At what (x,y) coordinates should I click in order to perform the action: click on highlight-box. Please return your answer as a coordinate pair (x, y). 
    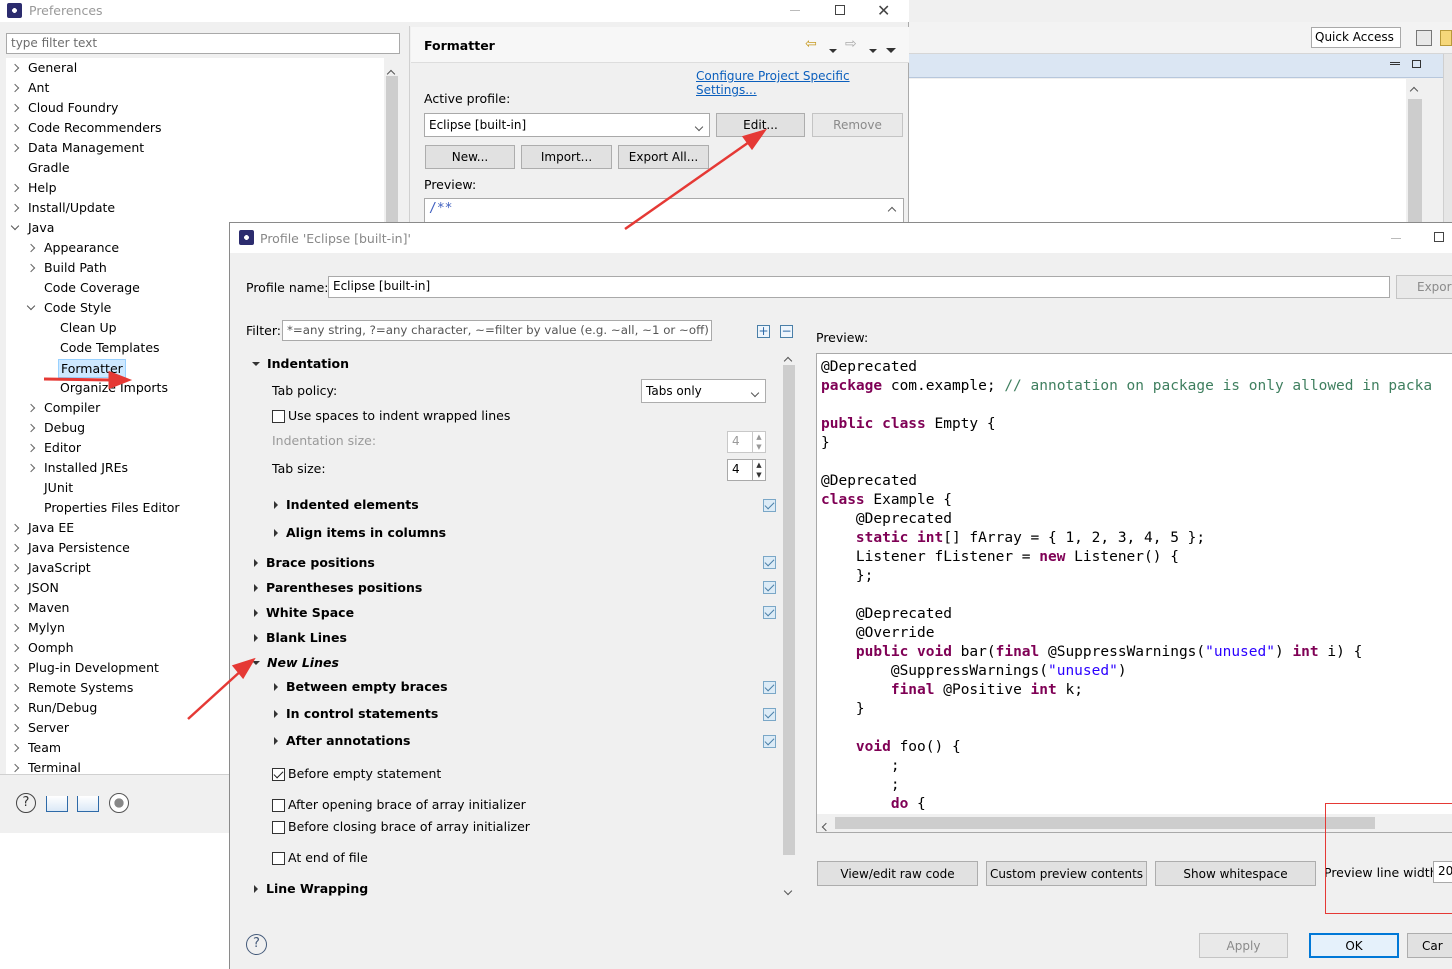
    Looking at the image, I should click on (1388, 858).